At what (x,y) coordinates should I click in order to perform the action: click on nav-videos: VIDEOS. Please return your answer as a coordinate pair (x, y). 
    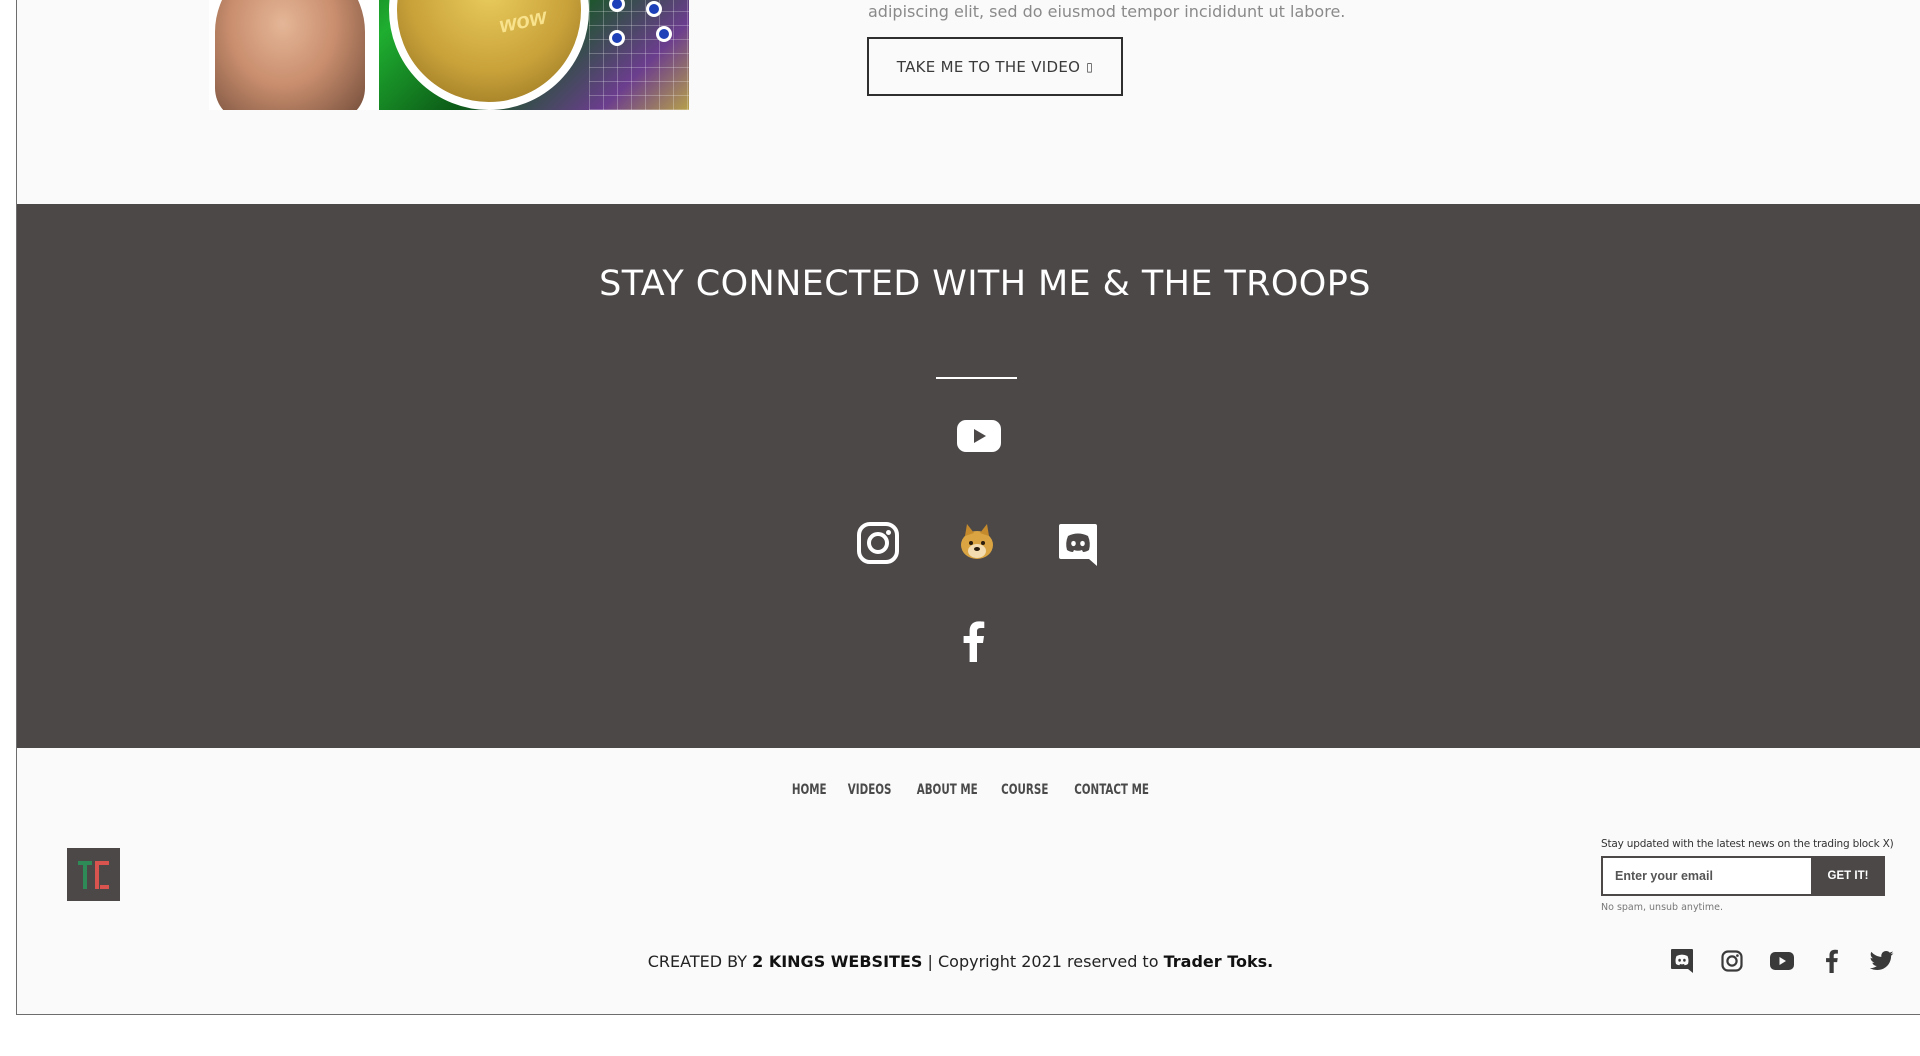
    Looking at the image, I should click on (869, 790).